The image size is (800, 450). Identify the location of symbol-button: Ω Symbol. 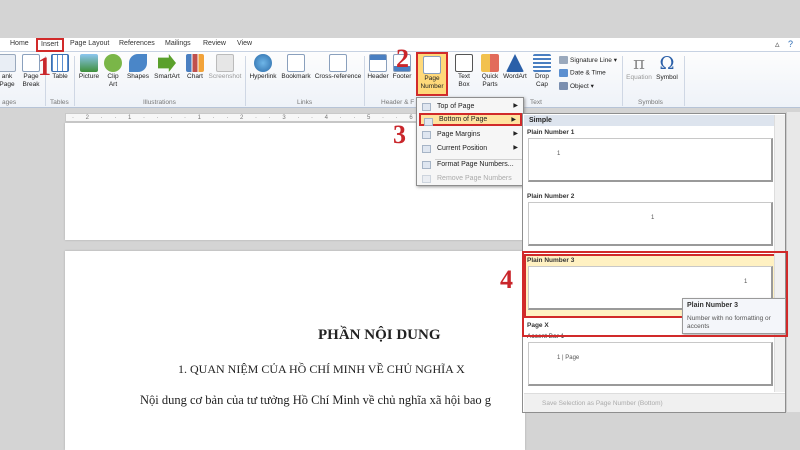
(667, 68).